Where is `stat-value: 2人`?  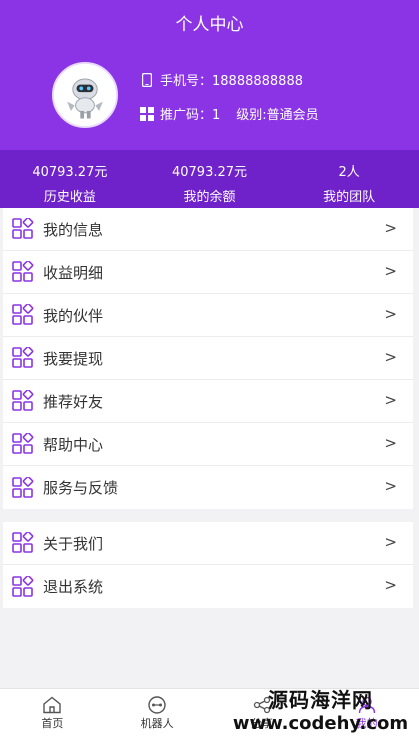 stat-value: 2人 is located at coordinates (349, 172).